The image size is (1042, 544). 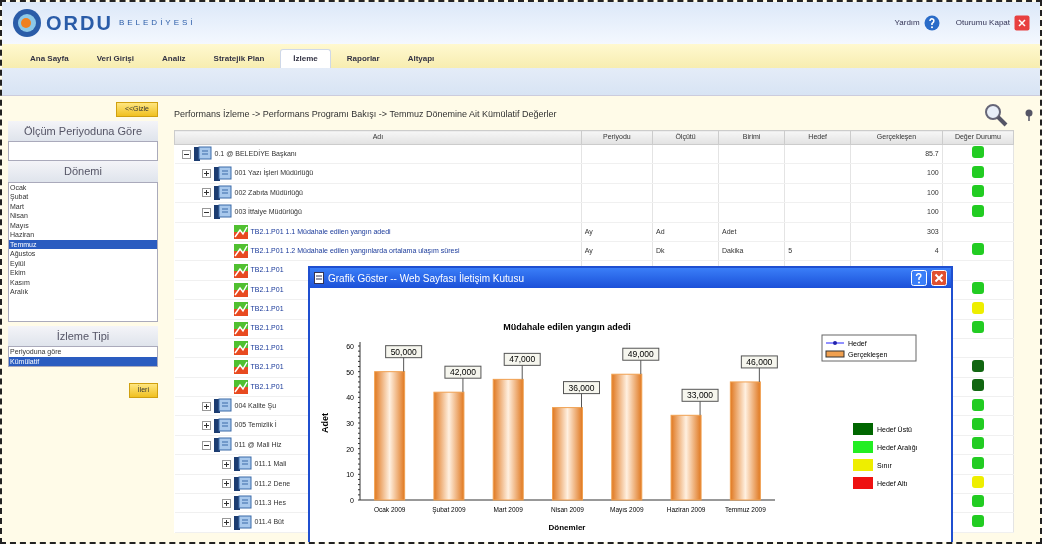 I want to click on logo-icon, so click(x=27, y=23).